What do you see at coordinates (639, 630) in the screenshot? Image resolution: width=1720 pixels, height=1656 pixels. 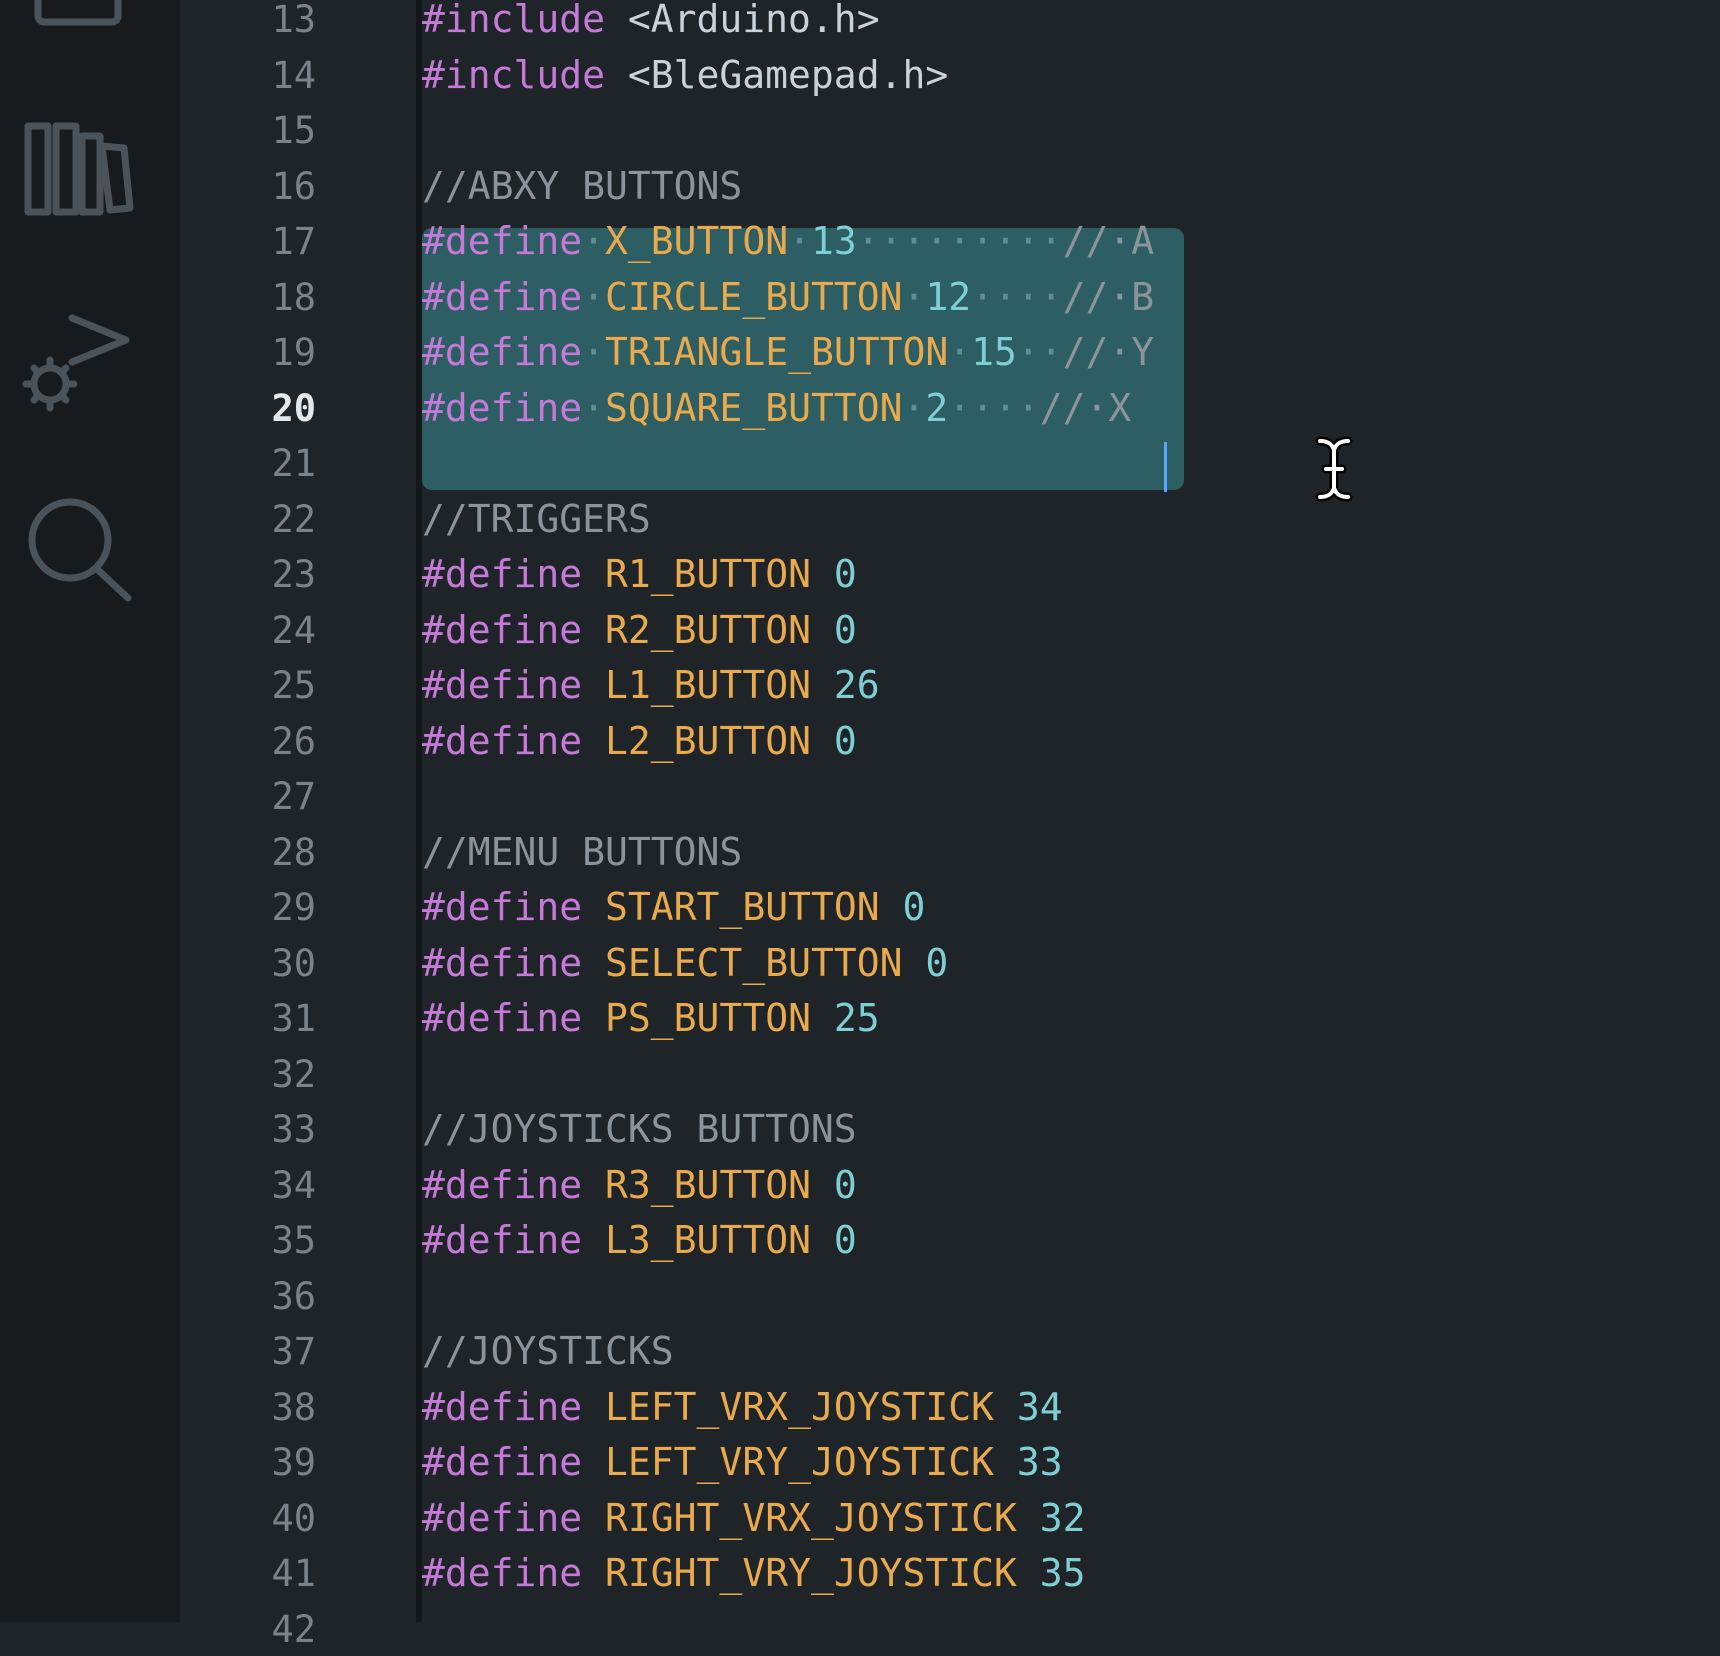 I see `code-line: #define R2_BUTTON 0` at bounding box center [639, 630].